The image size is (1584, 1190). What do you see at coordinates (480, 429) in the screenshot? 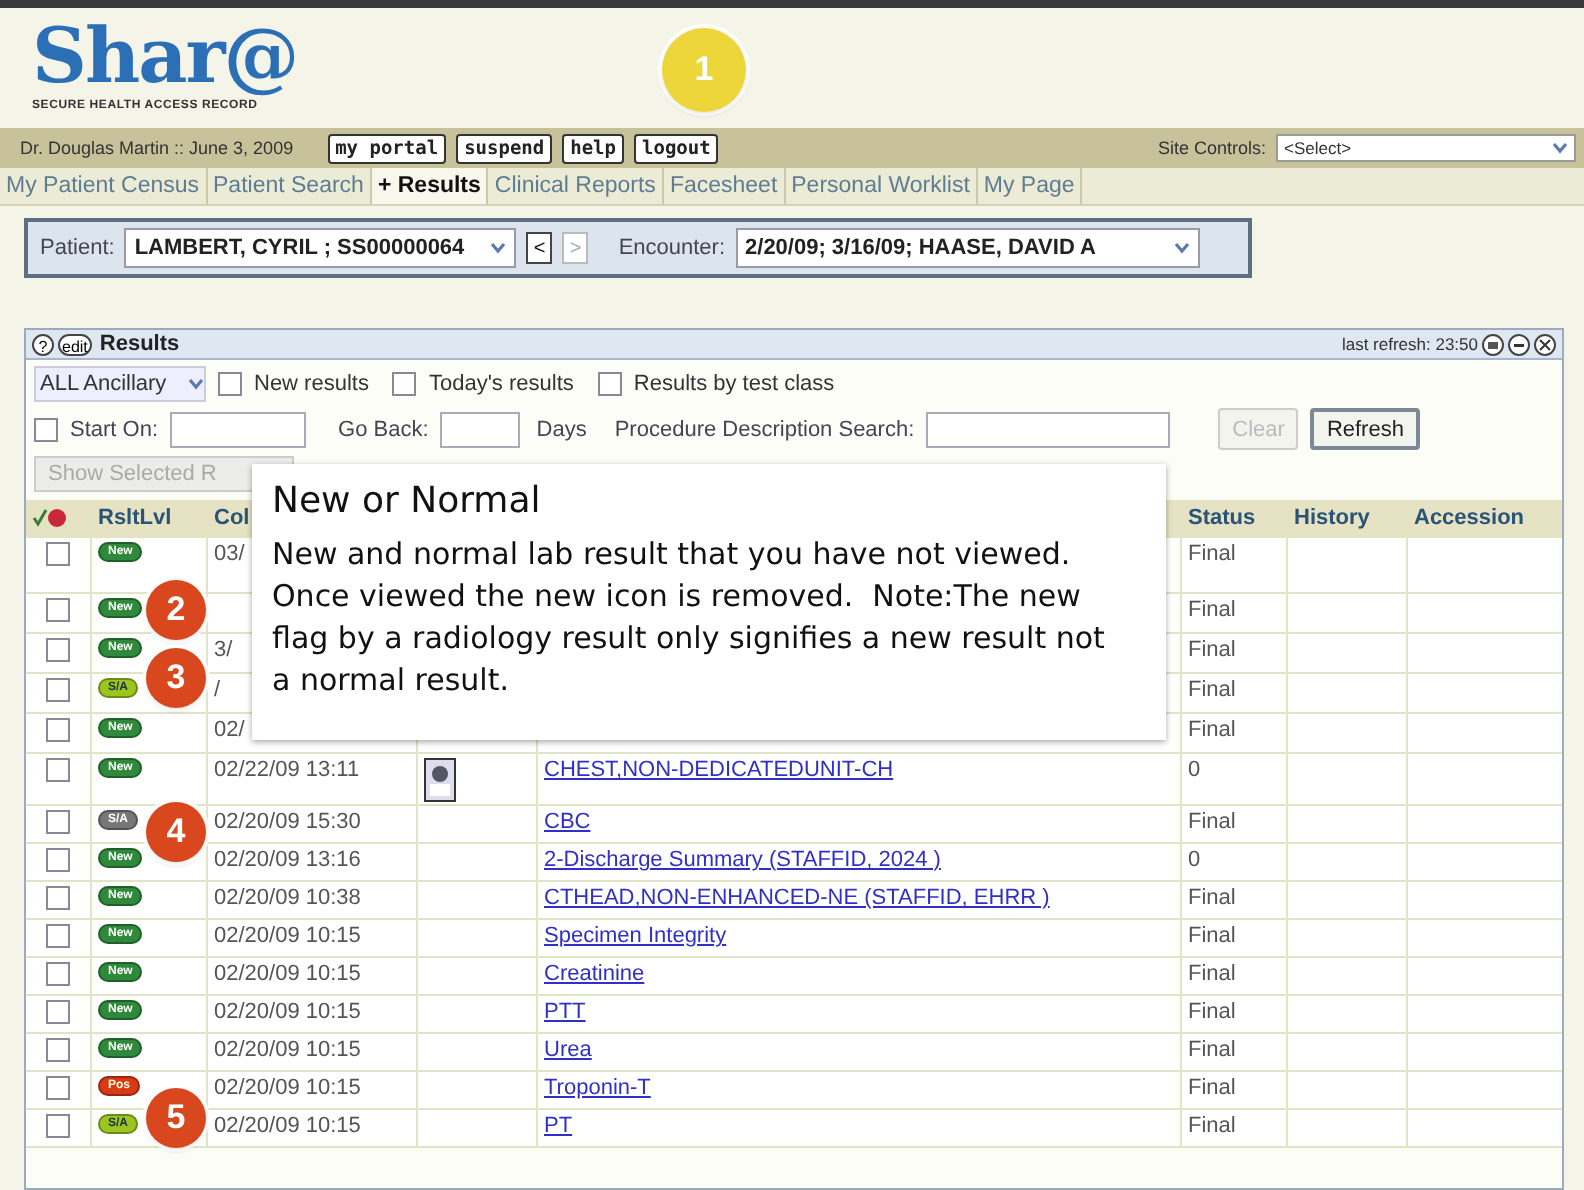
I see `days-field` at bounding box center [480, 429].